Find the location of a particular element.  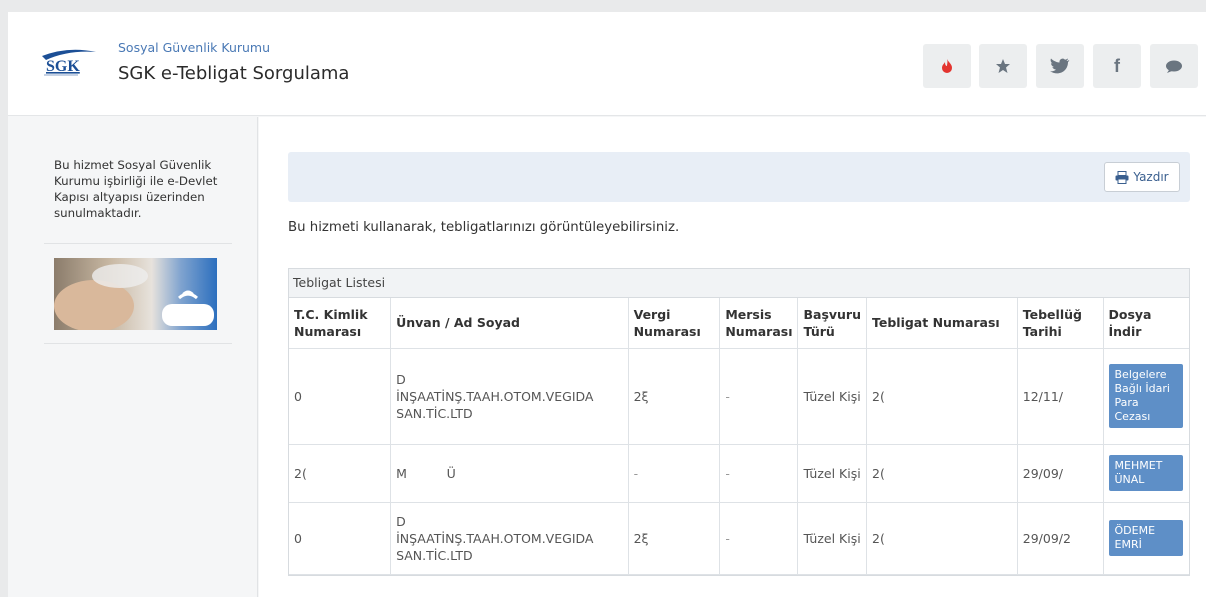

star-icon is located at coordinates (1003, 66).